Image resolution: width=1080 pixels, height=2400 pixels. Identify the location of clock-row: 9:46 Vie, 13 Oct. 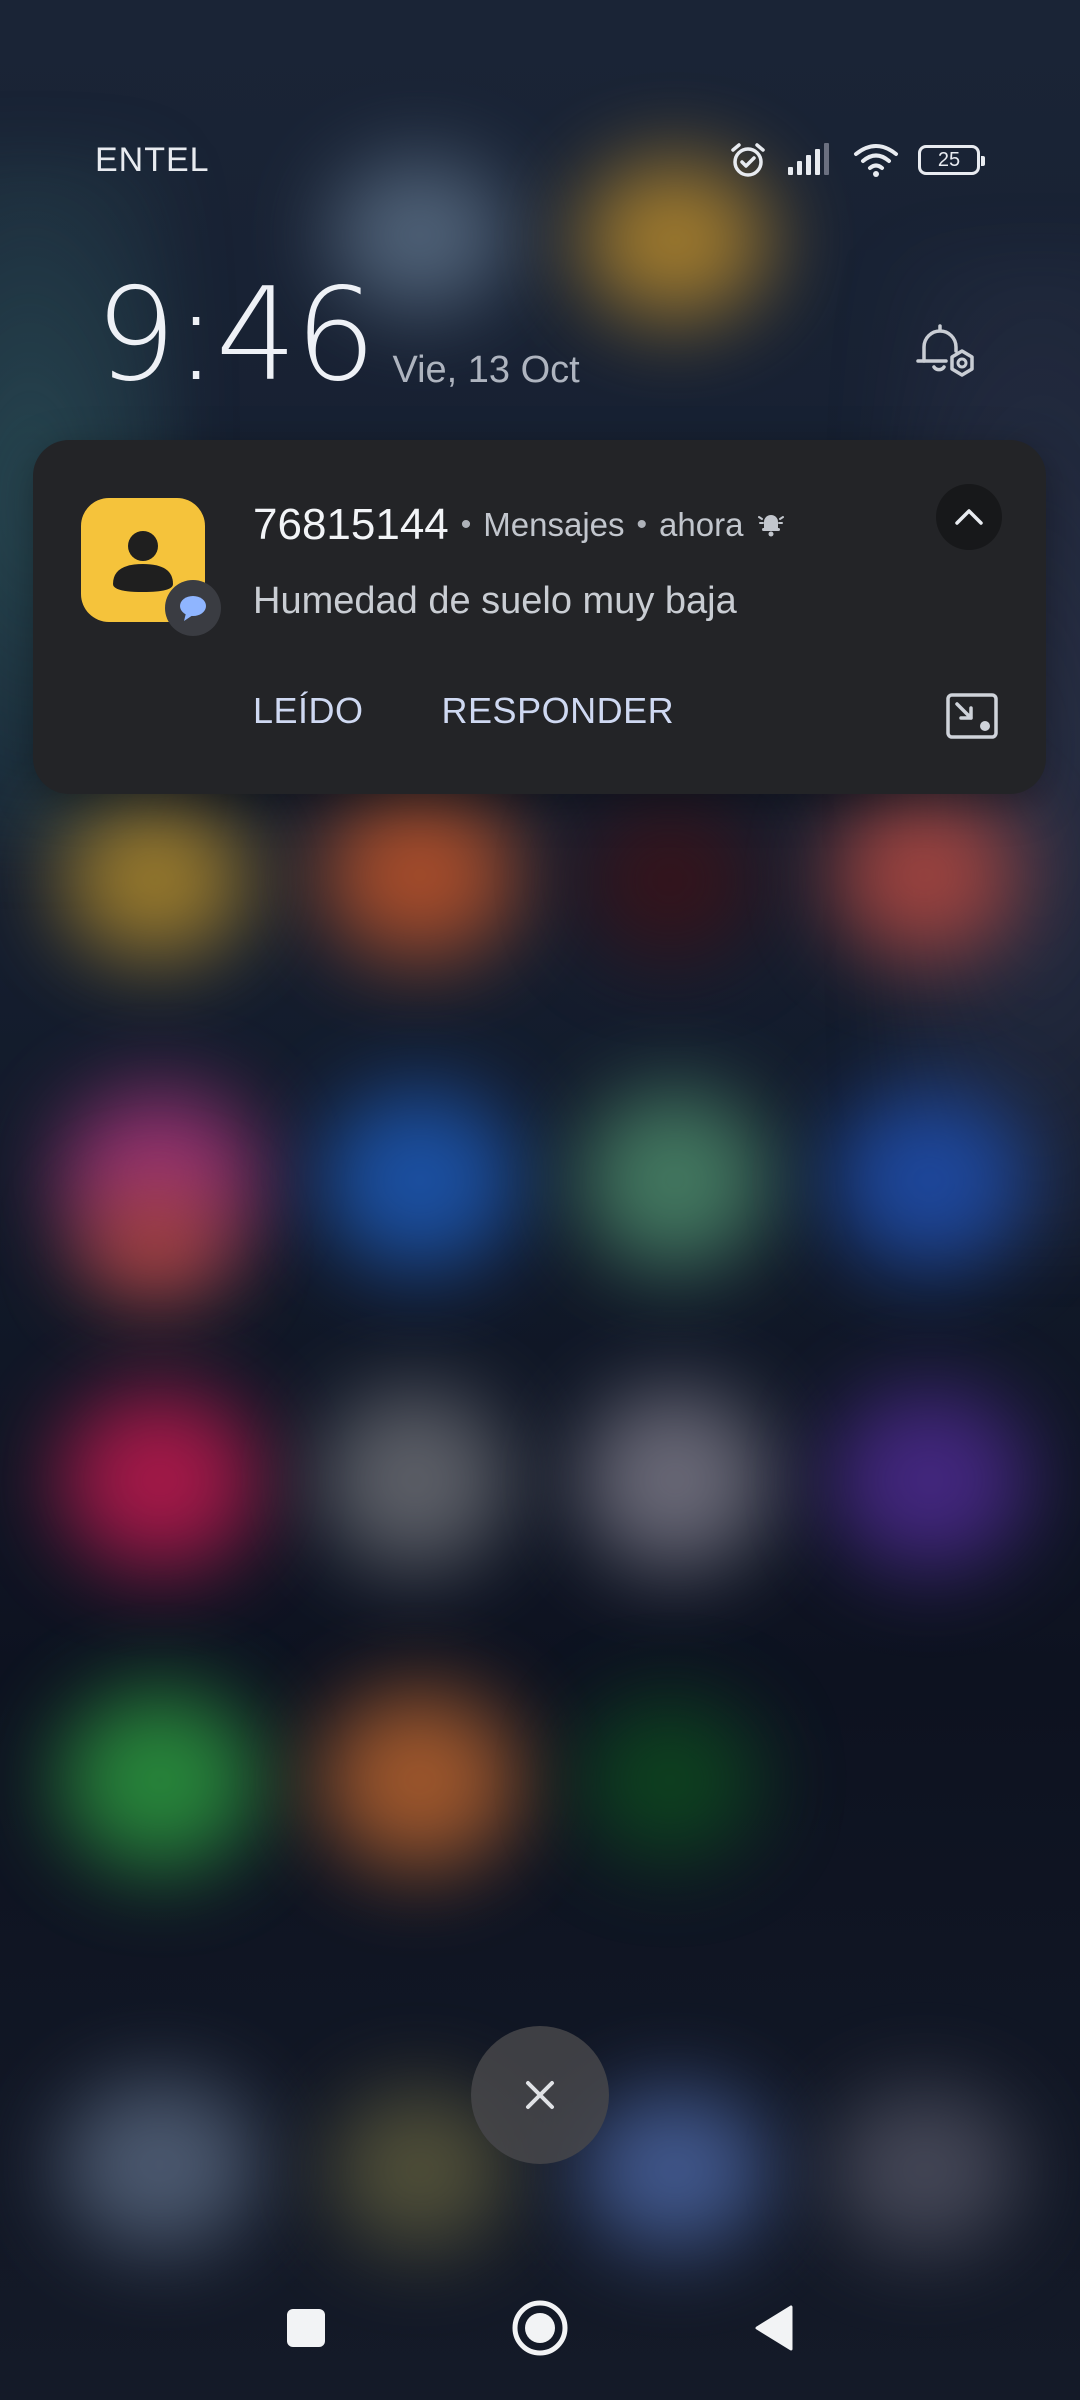
(540, 330).